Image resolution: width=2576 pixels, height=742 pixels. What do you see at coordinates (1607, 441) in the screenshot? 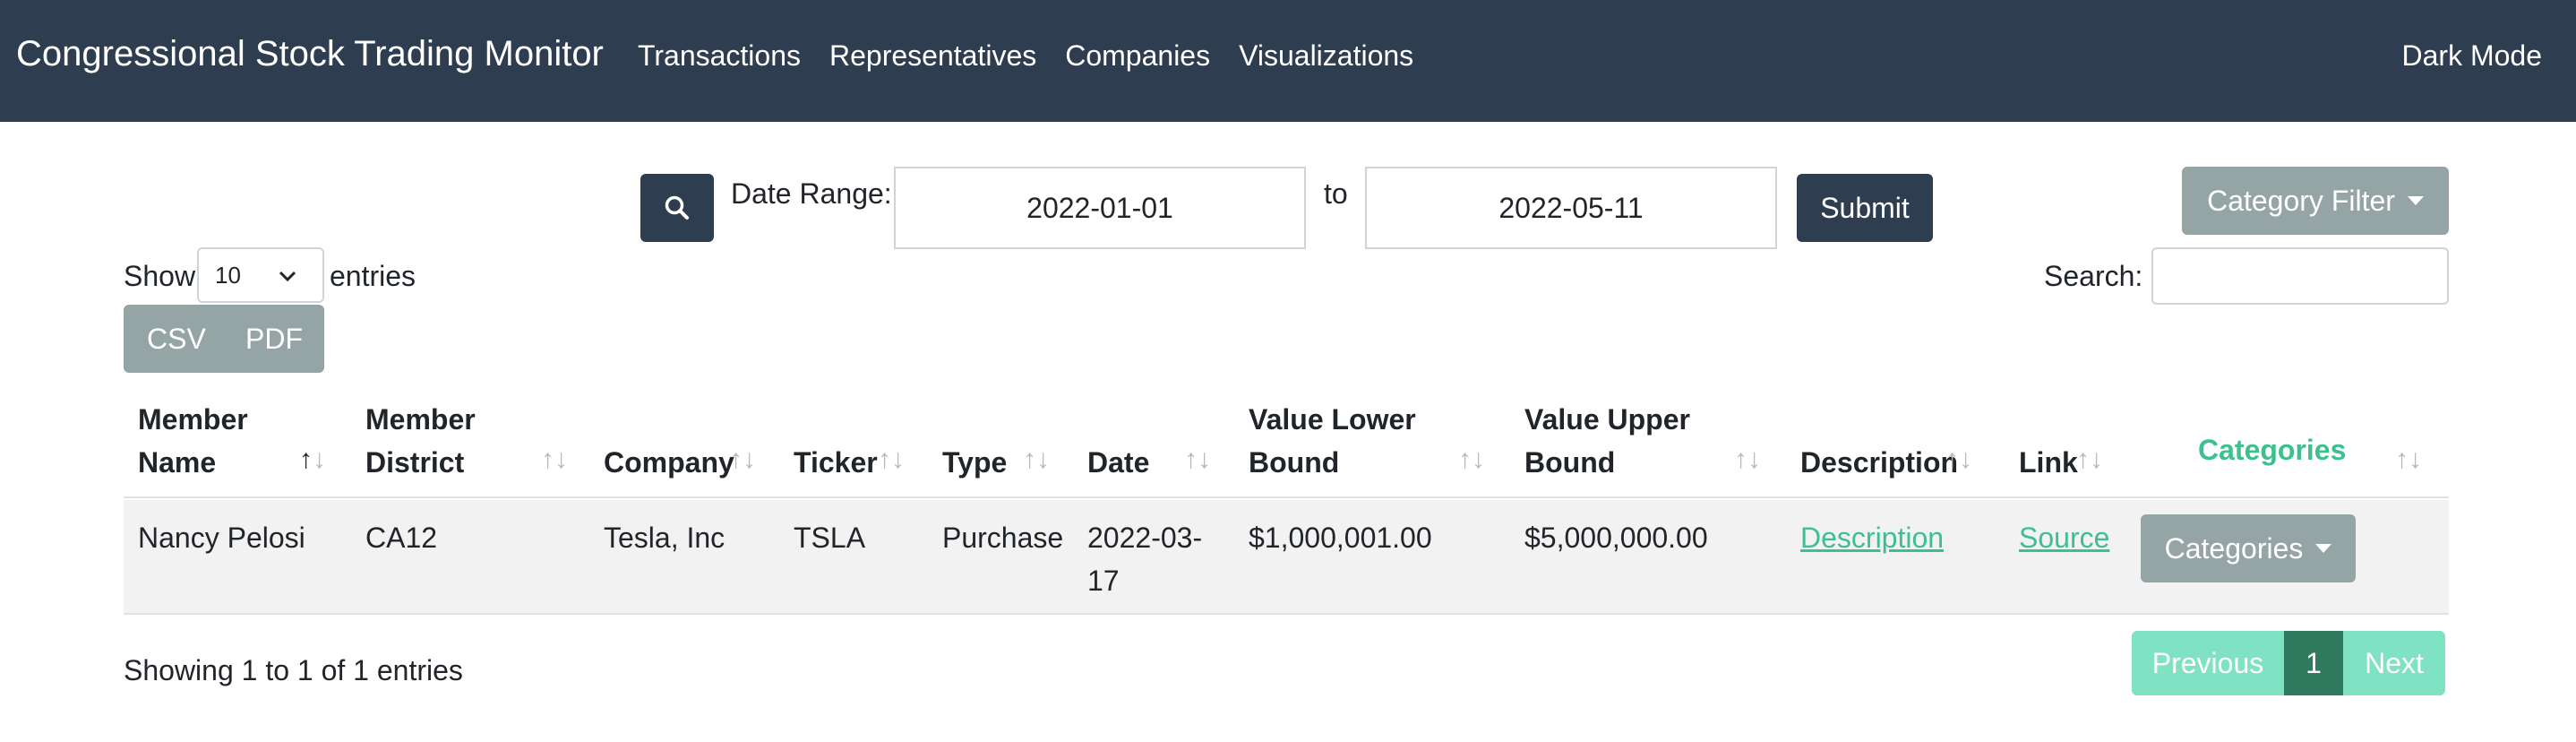
I see `header-value-upper: Value Upper Bound` at bounding box center [1607, 441].